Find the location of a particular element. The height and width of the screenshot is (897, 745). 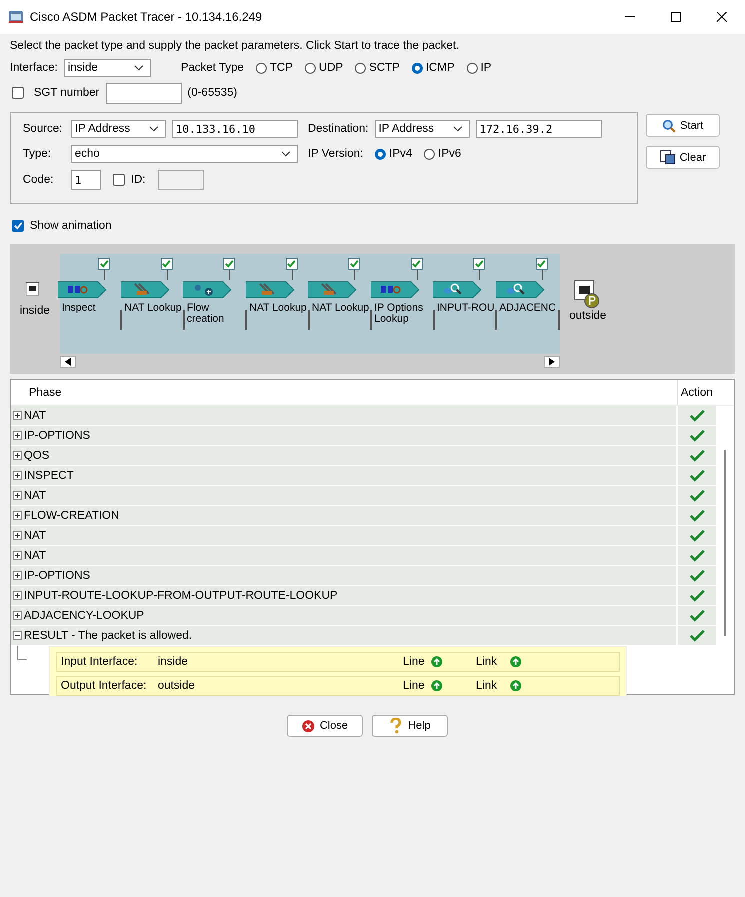

phase-label: FLOW-CREATION is located at coordinates (72, 516).